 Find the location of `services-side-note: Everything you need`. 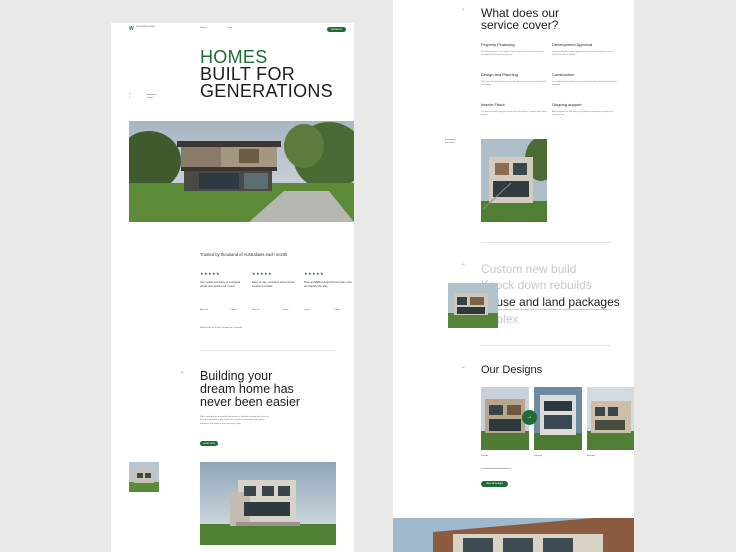

services-side-note: Everything you need is located at coordinates (450, 141).